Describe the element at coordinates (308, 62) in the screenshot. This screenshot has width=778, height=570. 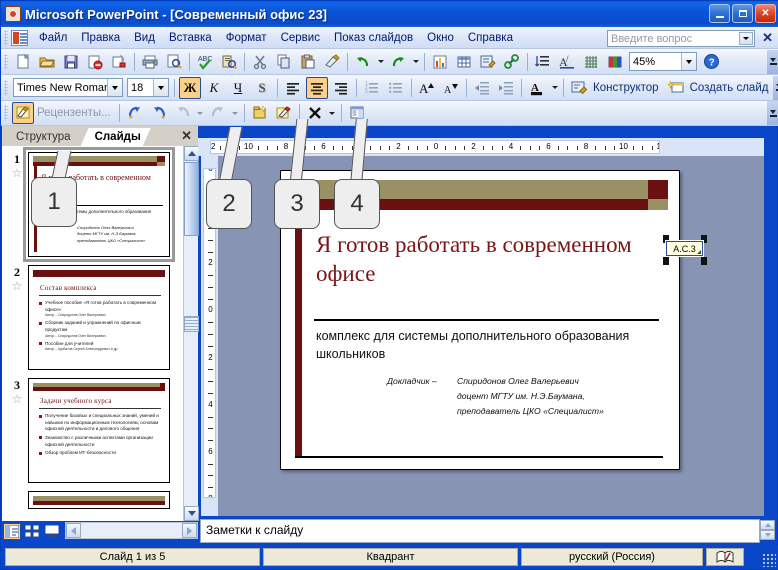
I see `paste-icon` at that location.